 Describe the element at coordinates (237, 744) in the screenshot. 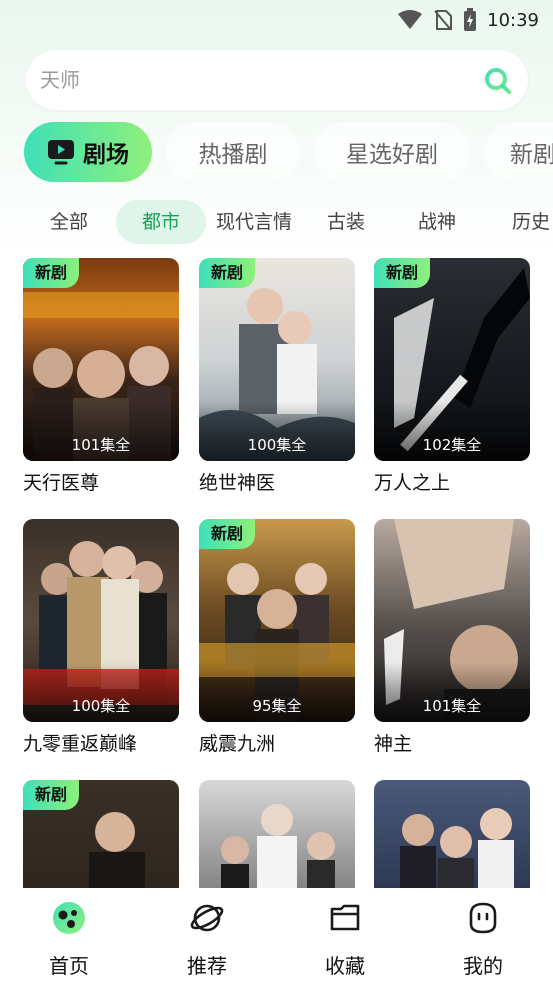

I see `drama-title: 威震九洲` at that location.